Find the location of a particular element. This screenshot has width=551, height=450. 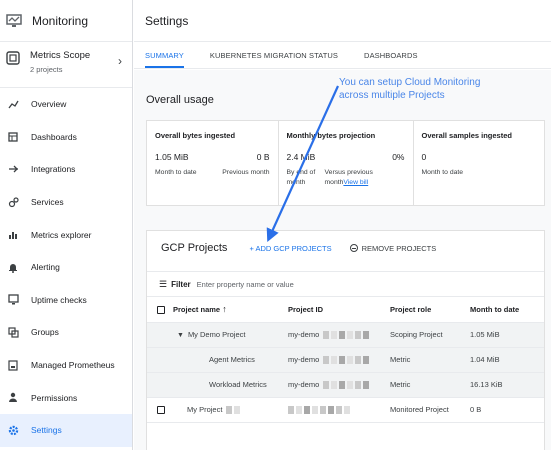

row-checkbox is located at coordinates (161, 410).